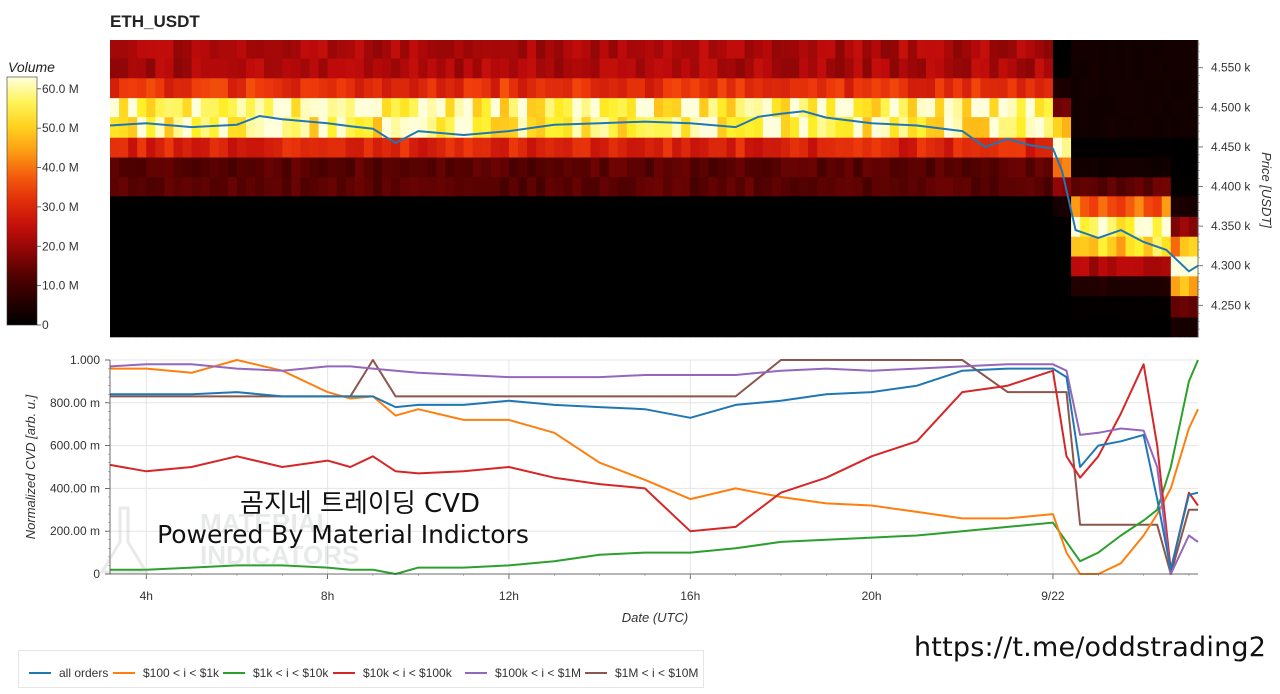  What do you see at coordinates (276, 673) in the screenshot?
I see `legend-item-2: $1k < i < $10k` at bounding box center [276, 673].